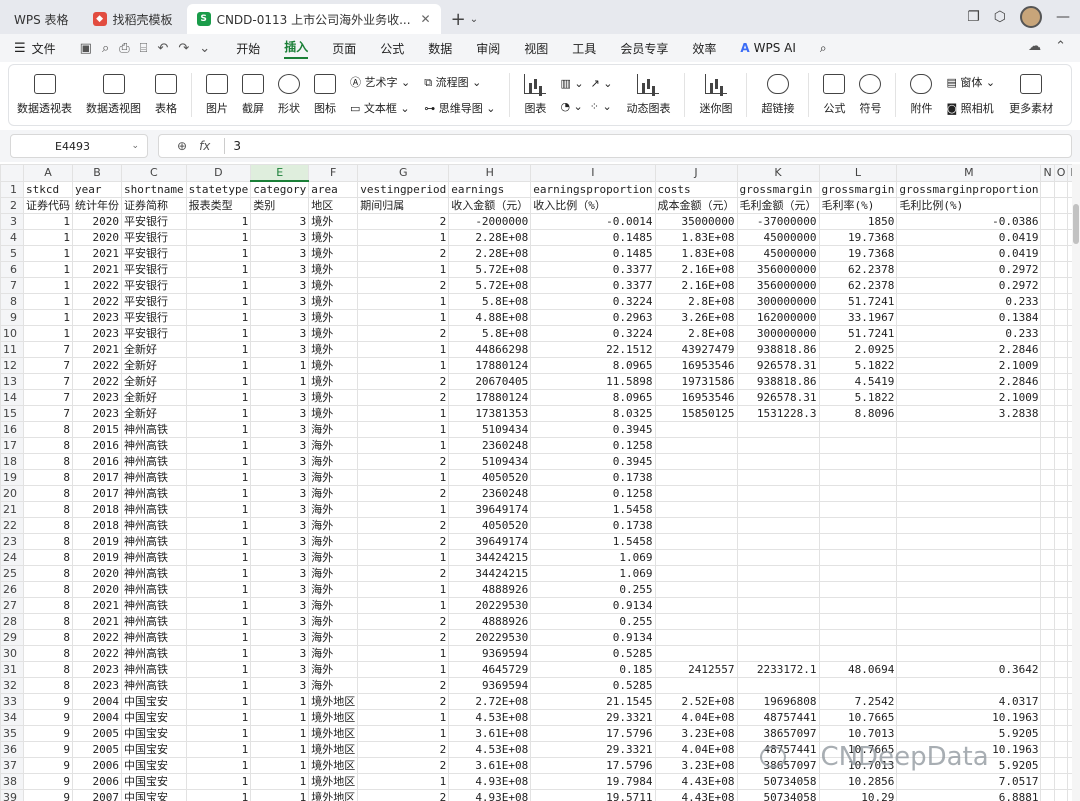 Image resolution: width=1080 pixels, height=801 pixels. I want to click on print-preview-icon: ⌸, so click(144, 48).